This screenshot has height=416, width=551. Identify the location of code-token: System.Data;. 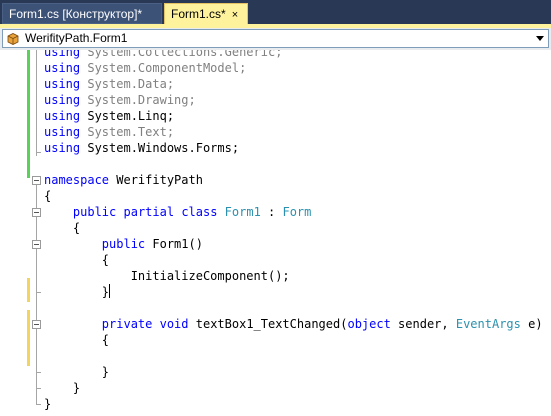
(127, 84).